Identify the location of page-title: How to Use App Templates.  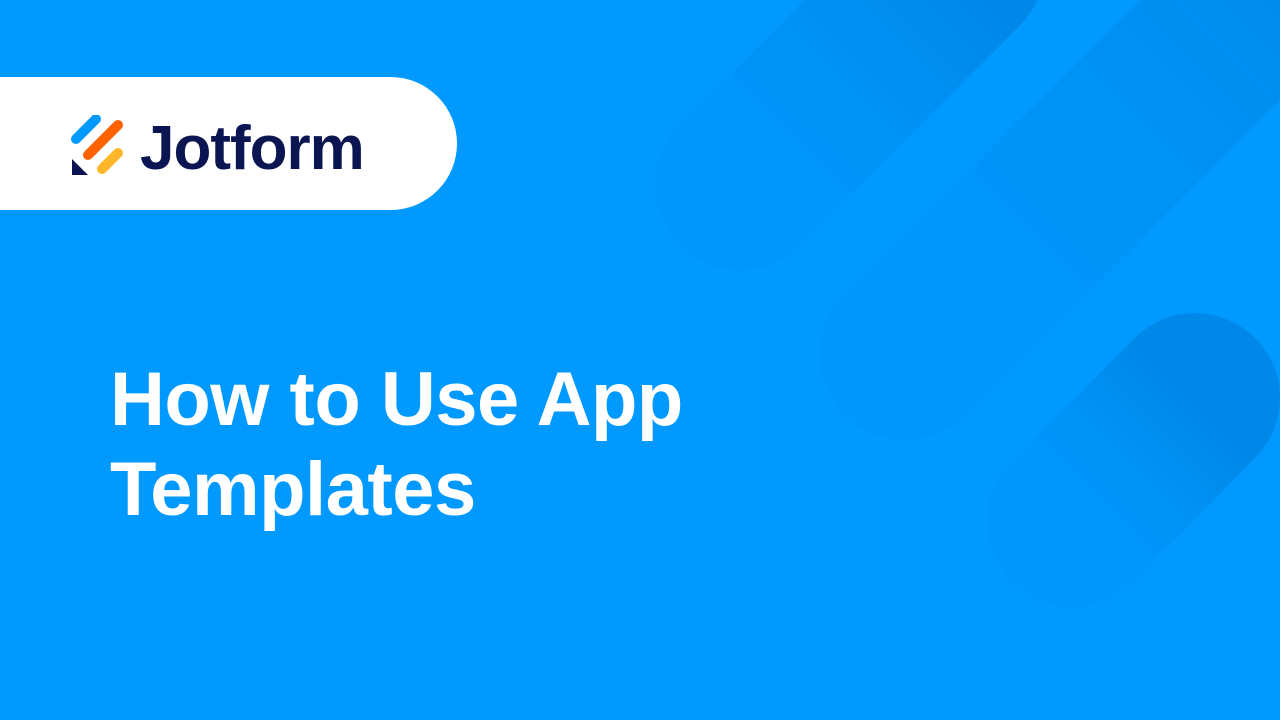
(460, 445).